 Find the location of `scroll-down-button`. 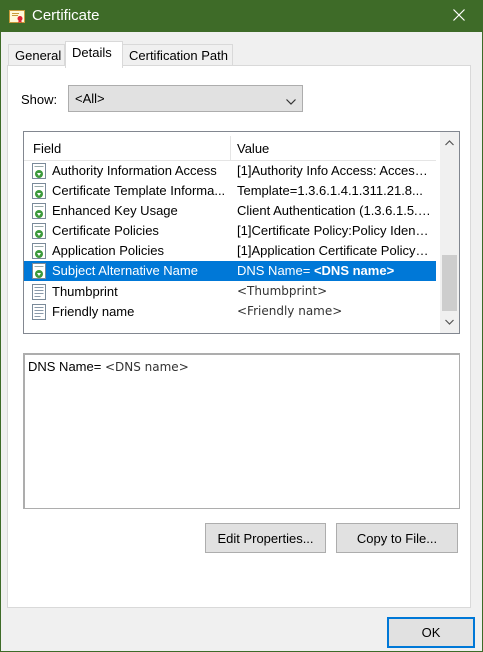

scroll-down-button is located at coordinates (449, 322).